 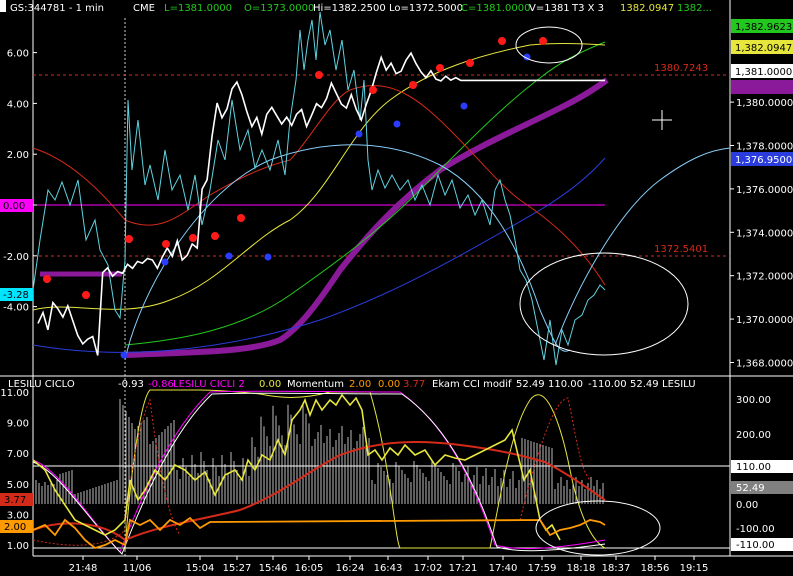 I want to click on lower-line-label: 1372.5401, so click(x=681, y=249).